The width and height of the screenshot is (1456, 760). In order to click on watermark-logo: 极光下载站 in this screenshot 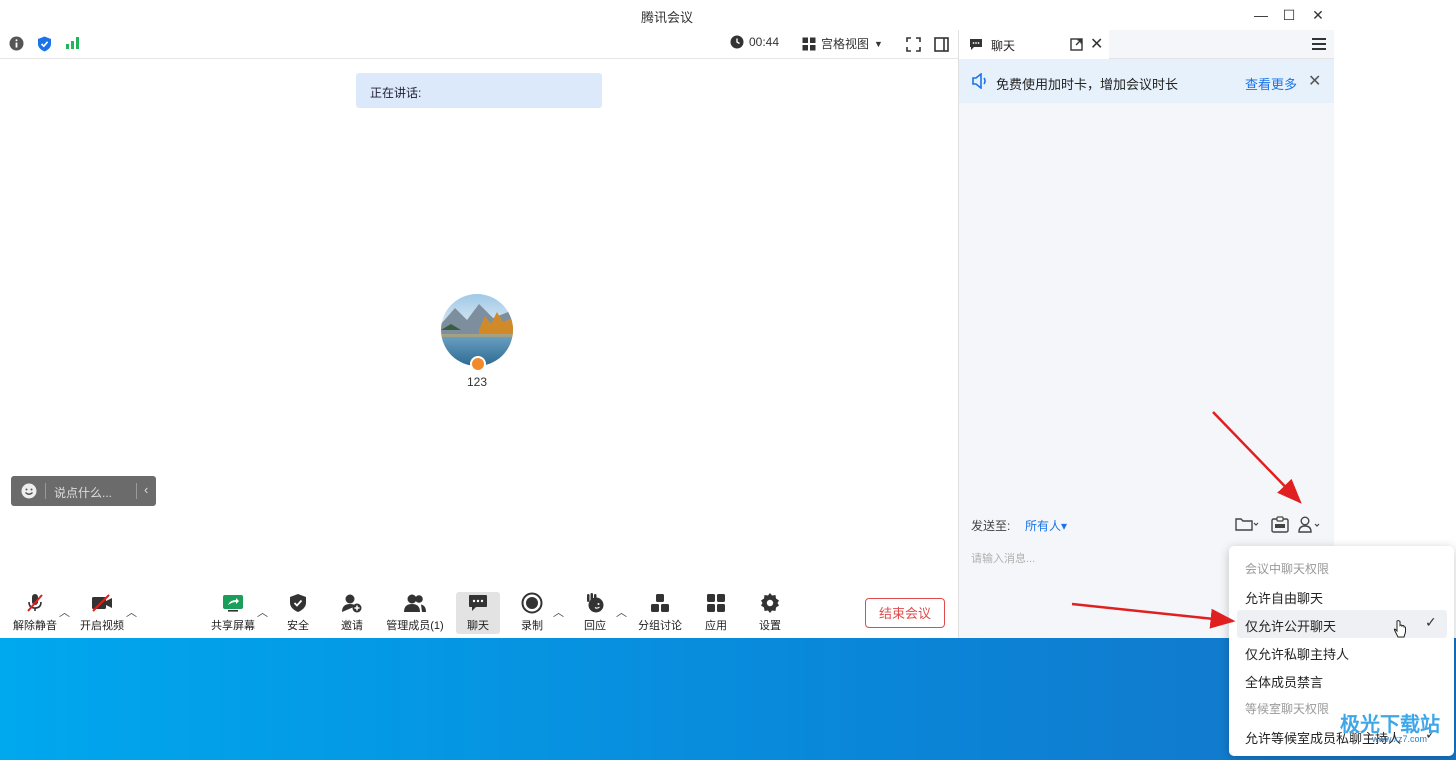, I will do `click(1390, 725)`.